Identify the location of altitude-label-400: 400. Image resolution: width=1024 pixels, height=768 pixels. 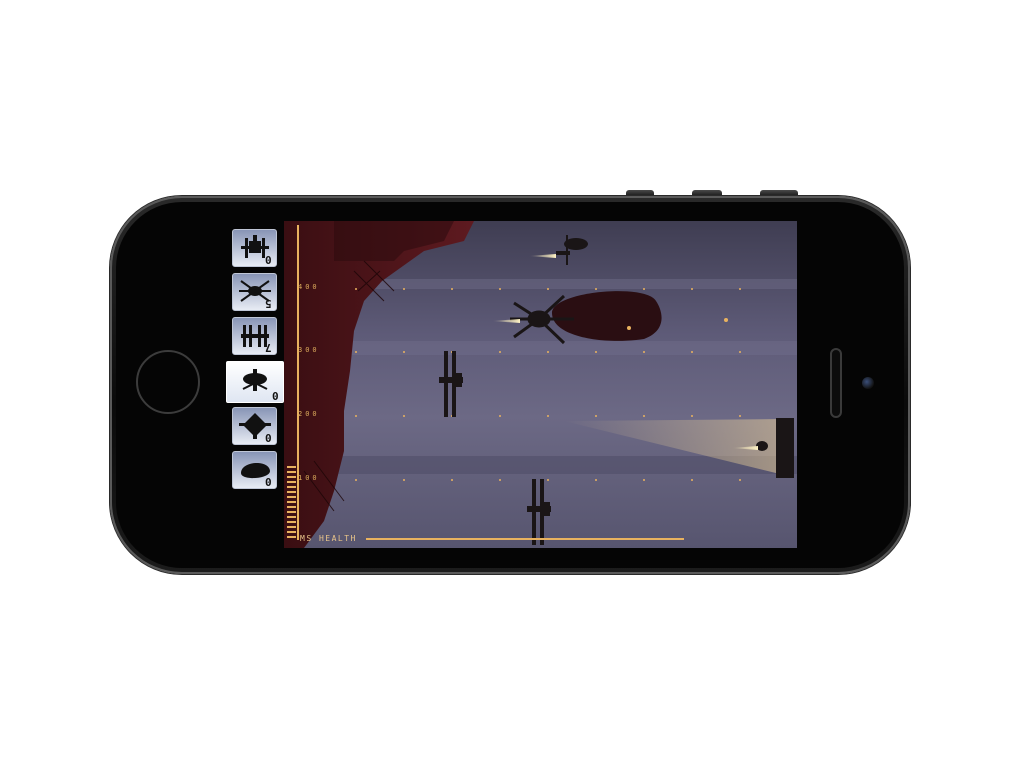
(309, 287).